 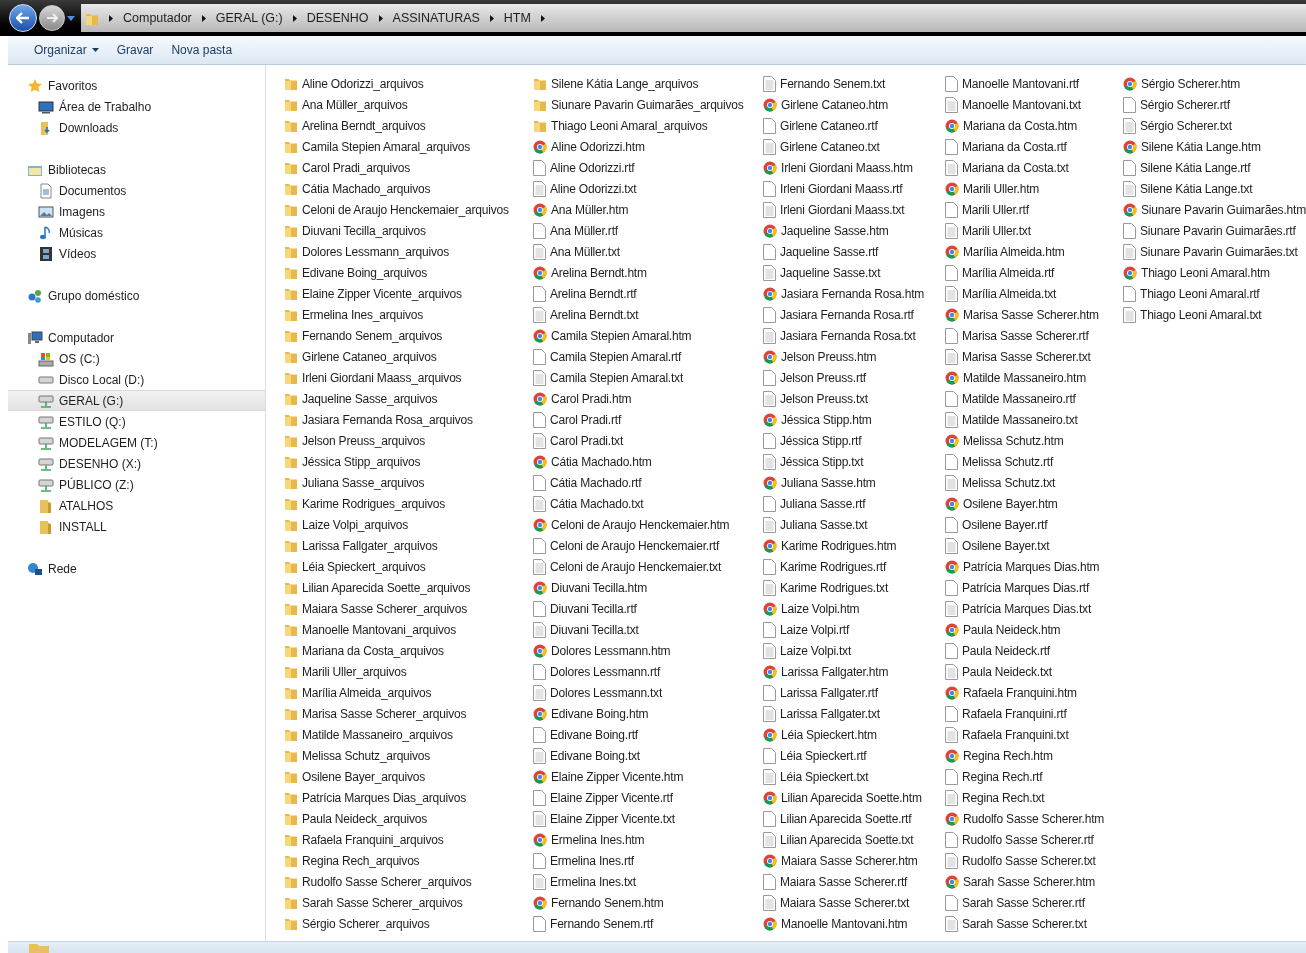 What do you see at coordinates (648, 188) in the screenshot?
I see `file-item: Aline Odorizzi.txt` at bounding box center [648, 188].